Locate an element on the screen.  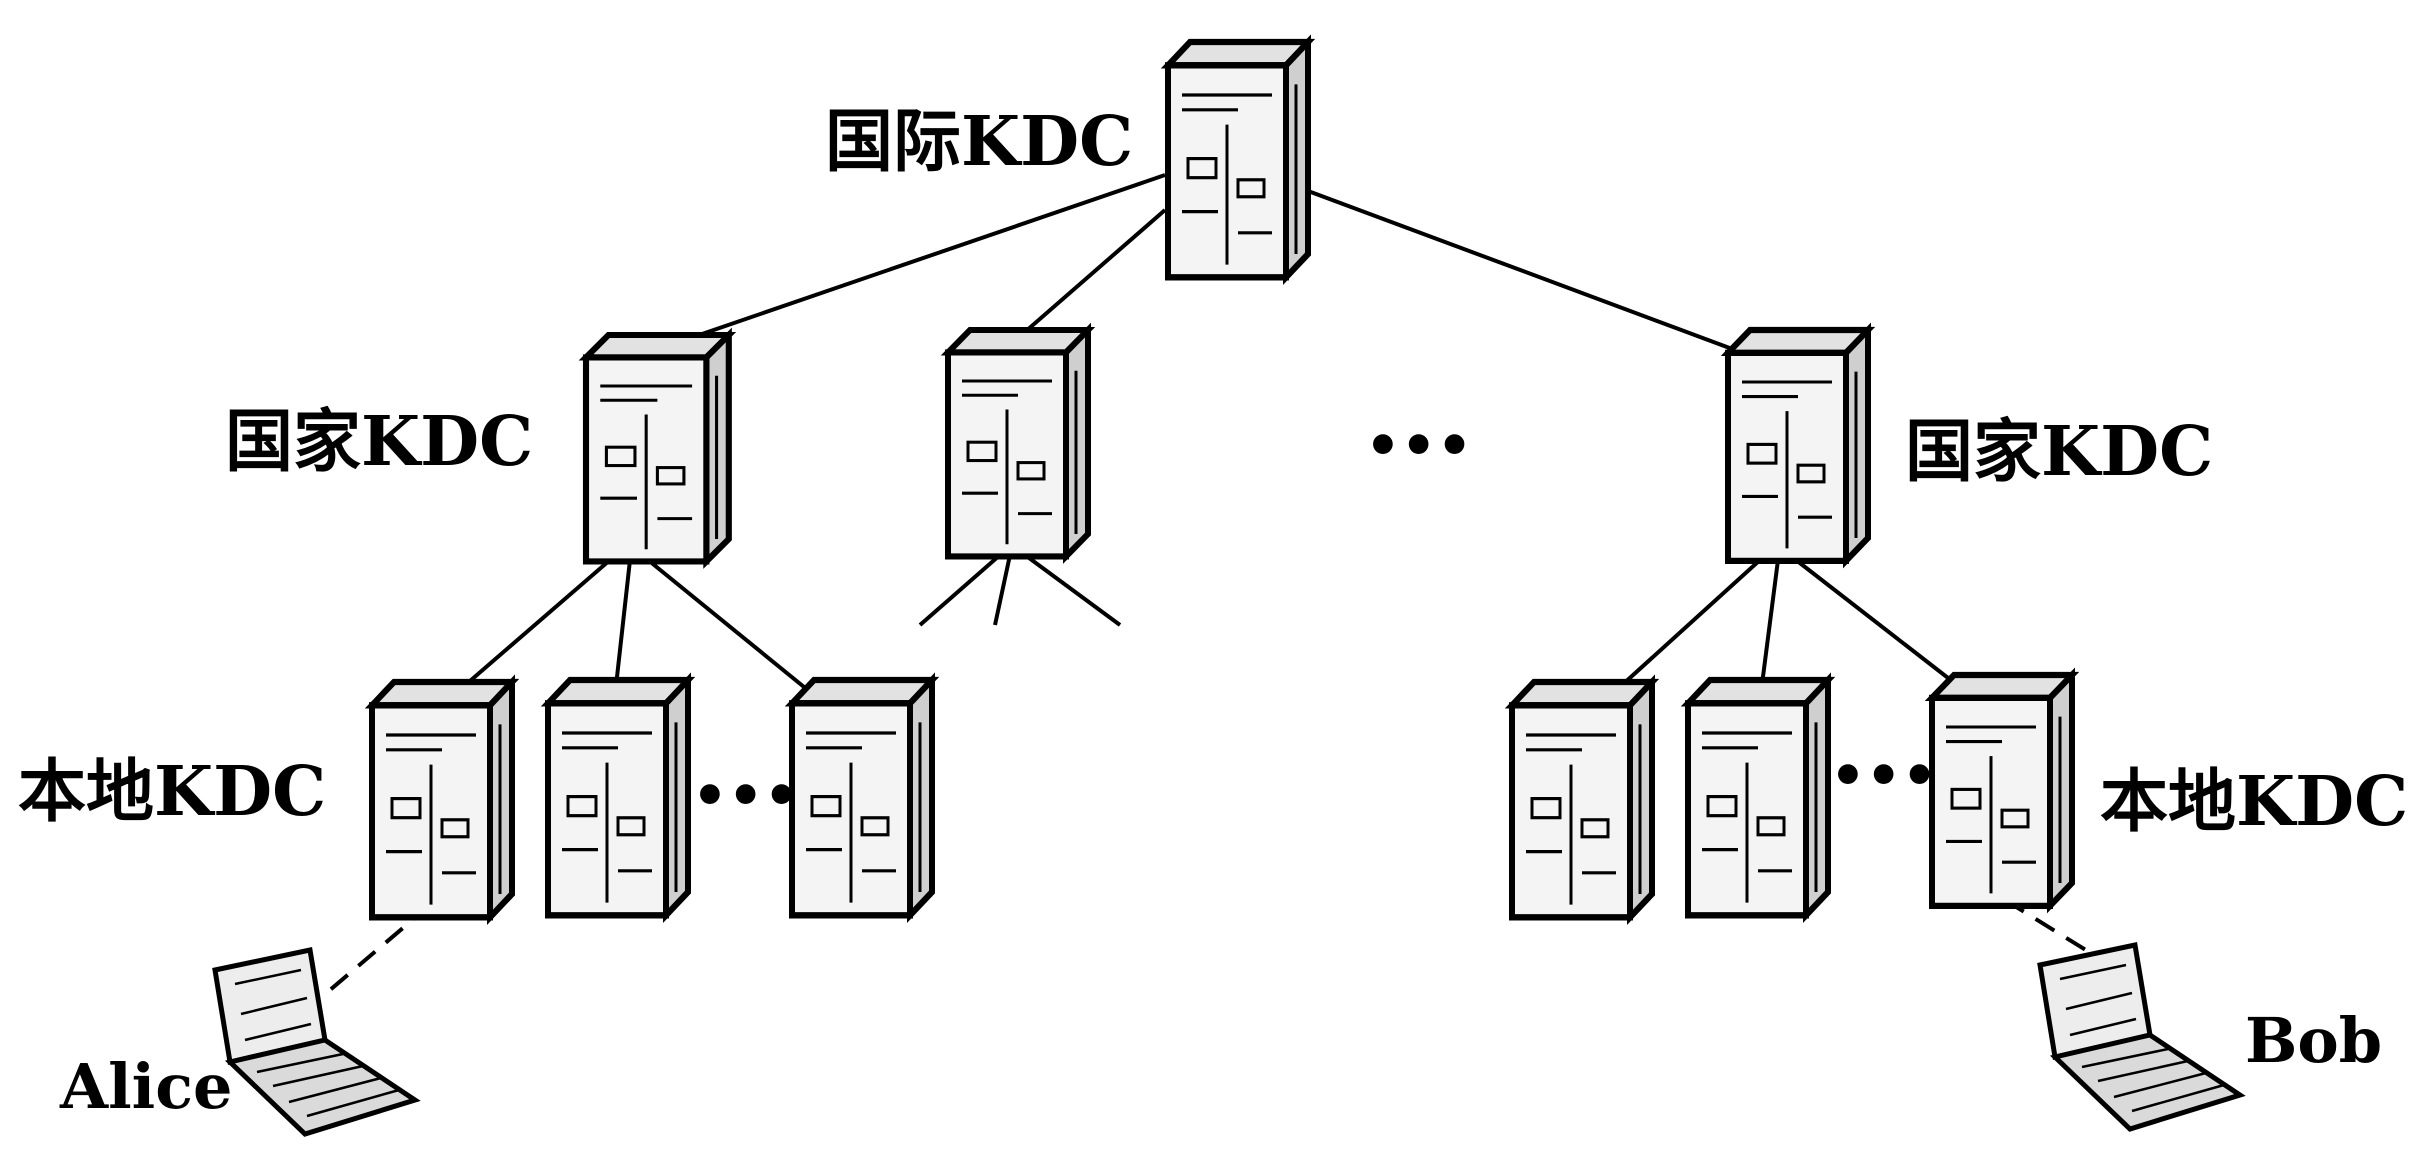
label-national-kdc-right: 国家KDC is located at coordinates (2059, 452).